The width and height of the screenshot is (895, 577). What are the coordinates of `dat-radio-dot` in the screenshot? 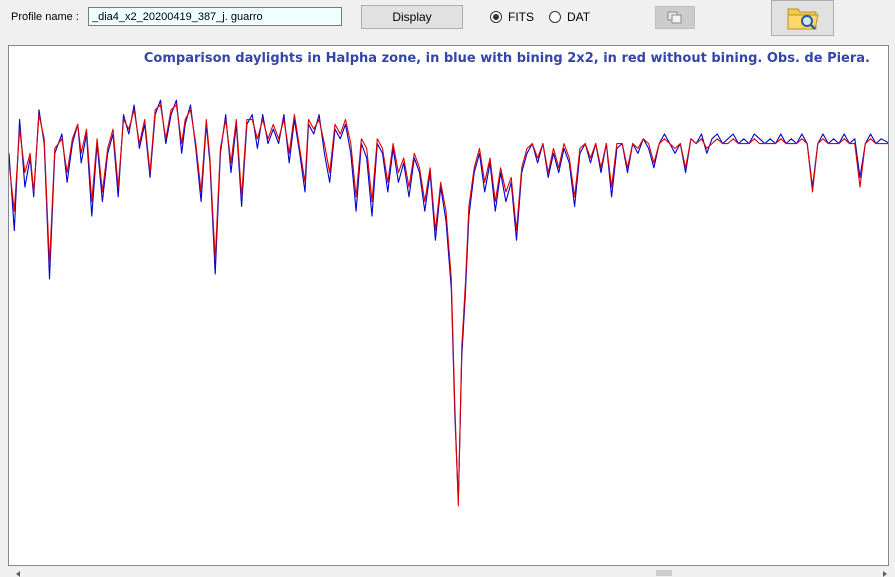 It's located at (555, 17).